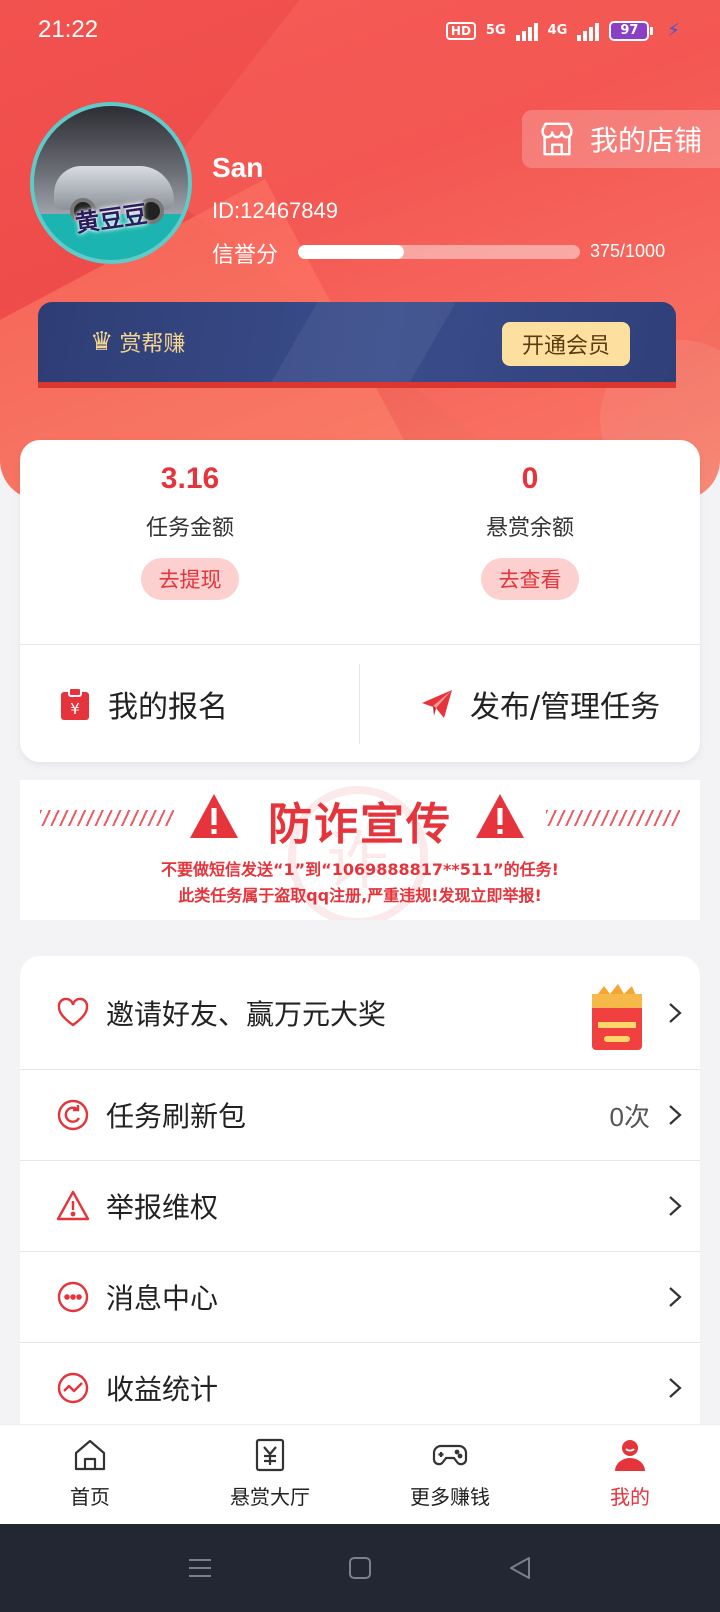 The width and height of the screenshot is (720, 1612). What do you see at coordinates (246, 1014) in the screenshot?
I see `menu-item-label: 邀请好友、赢万元大奖` at bounding box center [246, 1014].